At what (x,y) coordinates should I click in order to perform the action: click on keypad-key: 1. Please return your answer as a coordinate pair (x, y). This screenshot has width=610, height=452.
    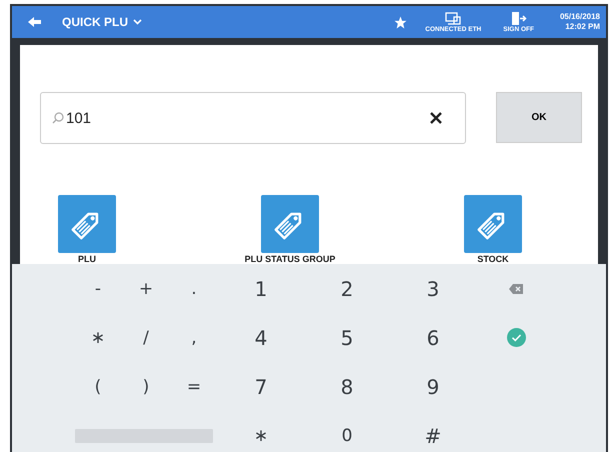
    Looking at the image, I should click on (261, 288).